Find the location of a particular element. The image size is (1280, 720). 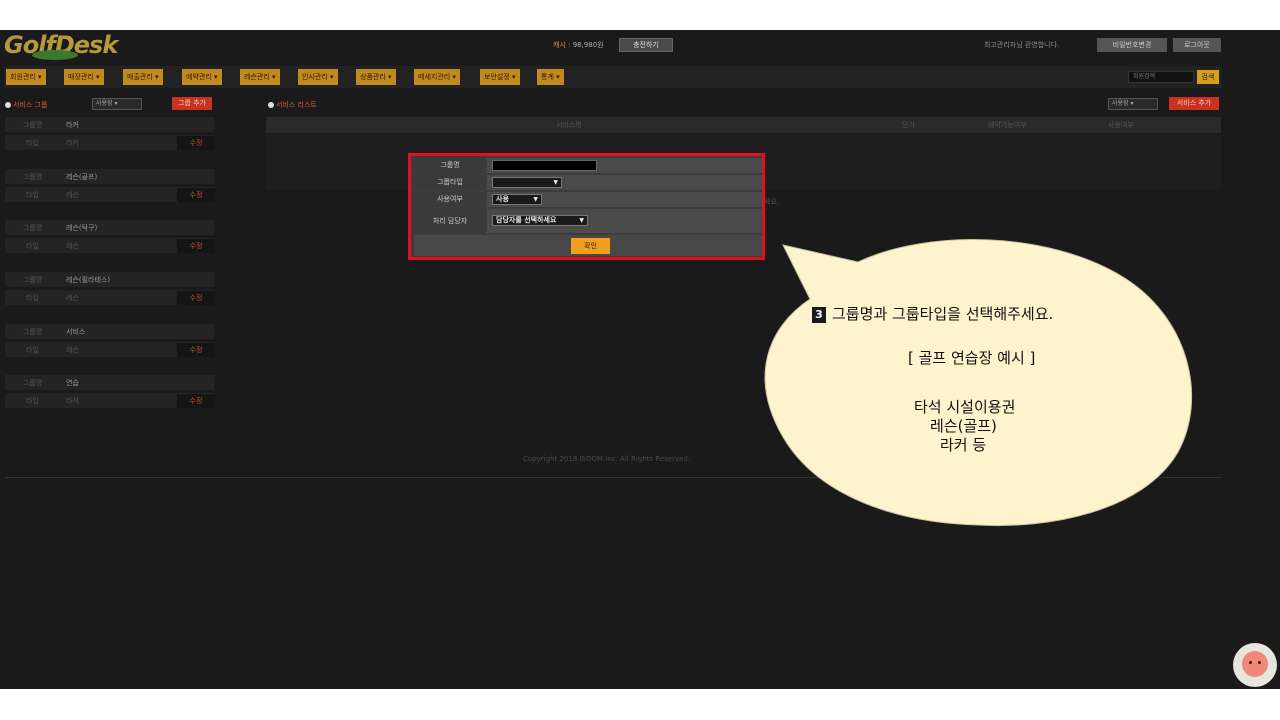

menu-security: 보안설정 ▾ is located at coordinates (500, 77).